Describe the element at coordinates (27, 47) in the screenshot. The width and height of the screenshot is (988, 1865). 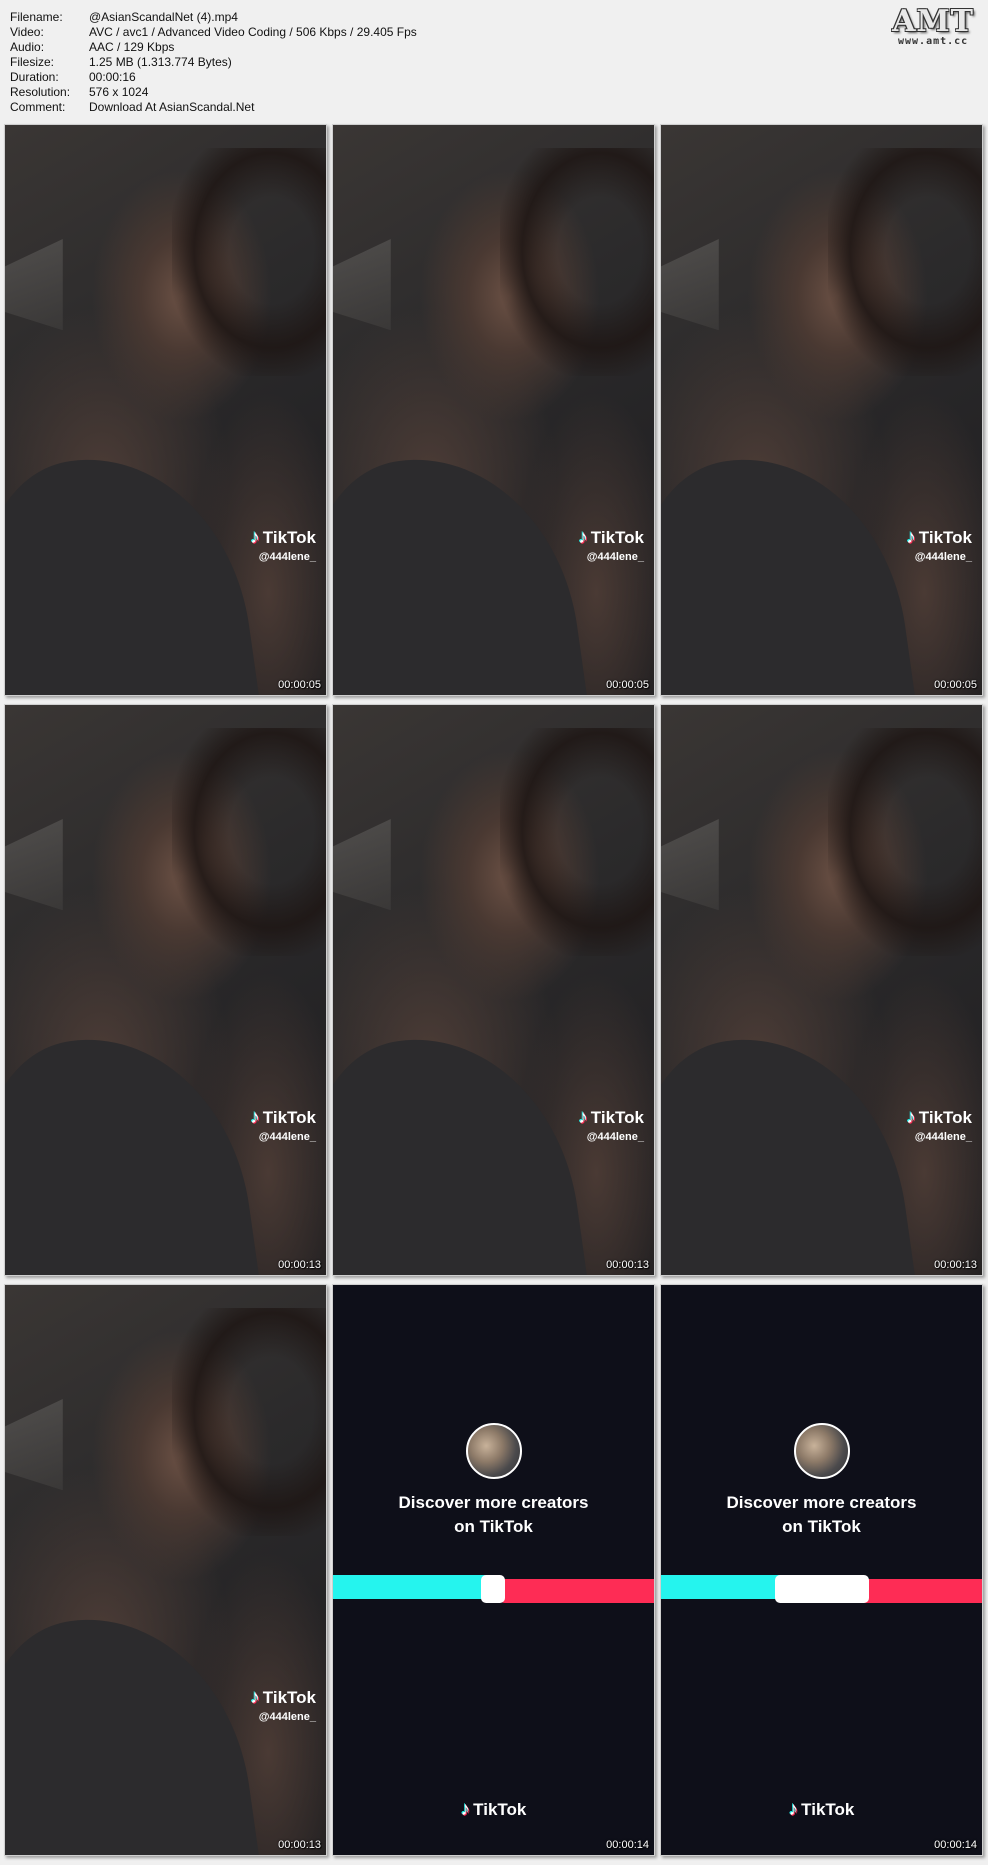
I see `info-key: Audio:` at that location.